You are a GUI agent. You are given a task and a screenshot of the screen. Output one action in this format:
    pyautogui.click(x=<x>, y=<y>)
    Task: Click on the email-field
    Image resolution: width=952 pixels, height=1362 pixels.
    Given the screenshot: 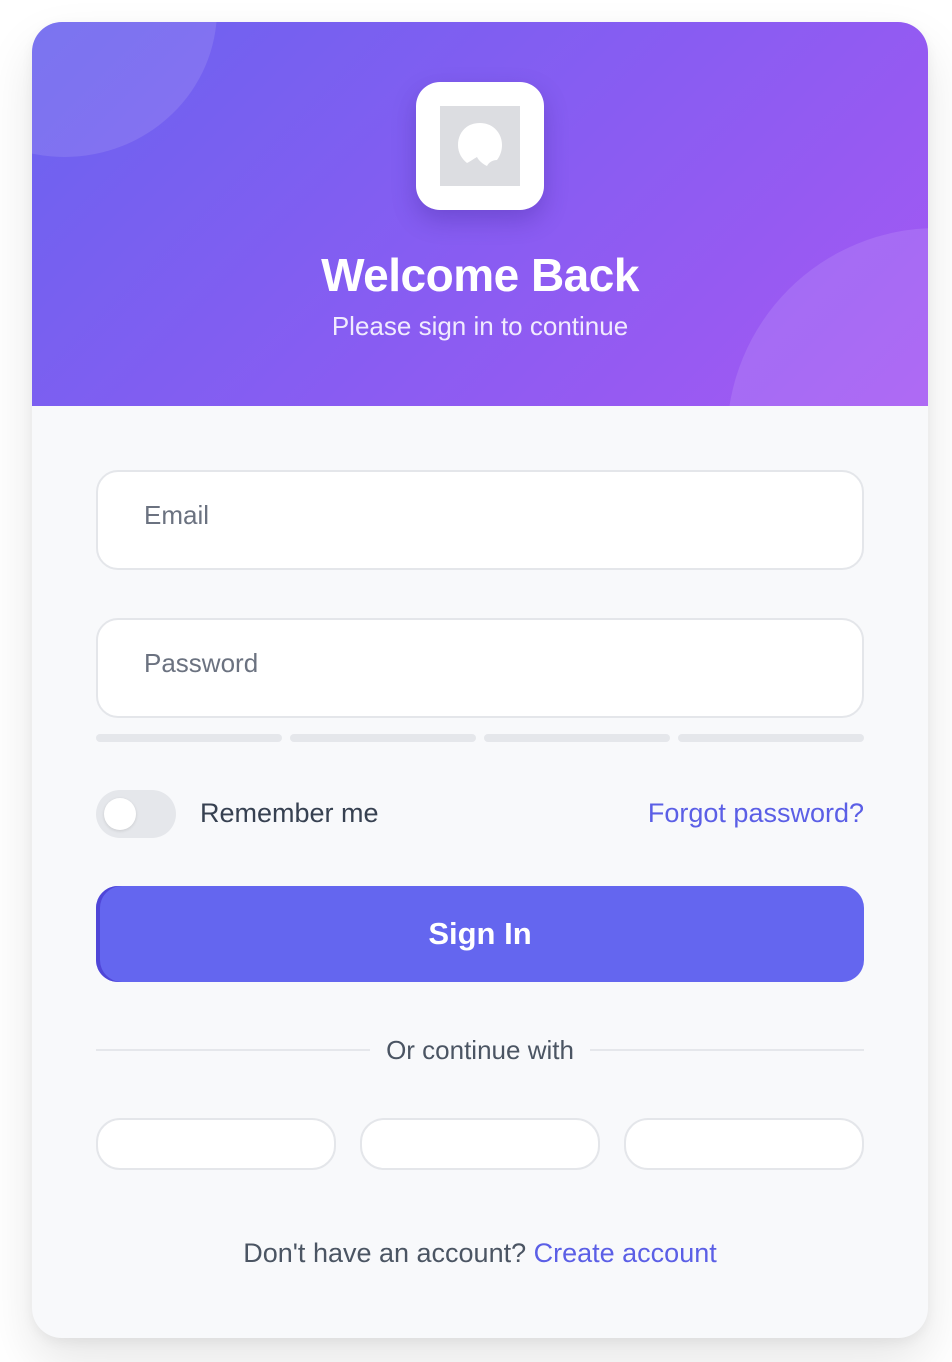 What is the action you would take?
    pyautogui.click(x=480, y=520)
    